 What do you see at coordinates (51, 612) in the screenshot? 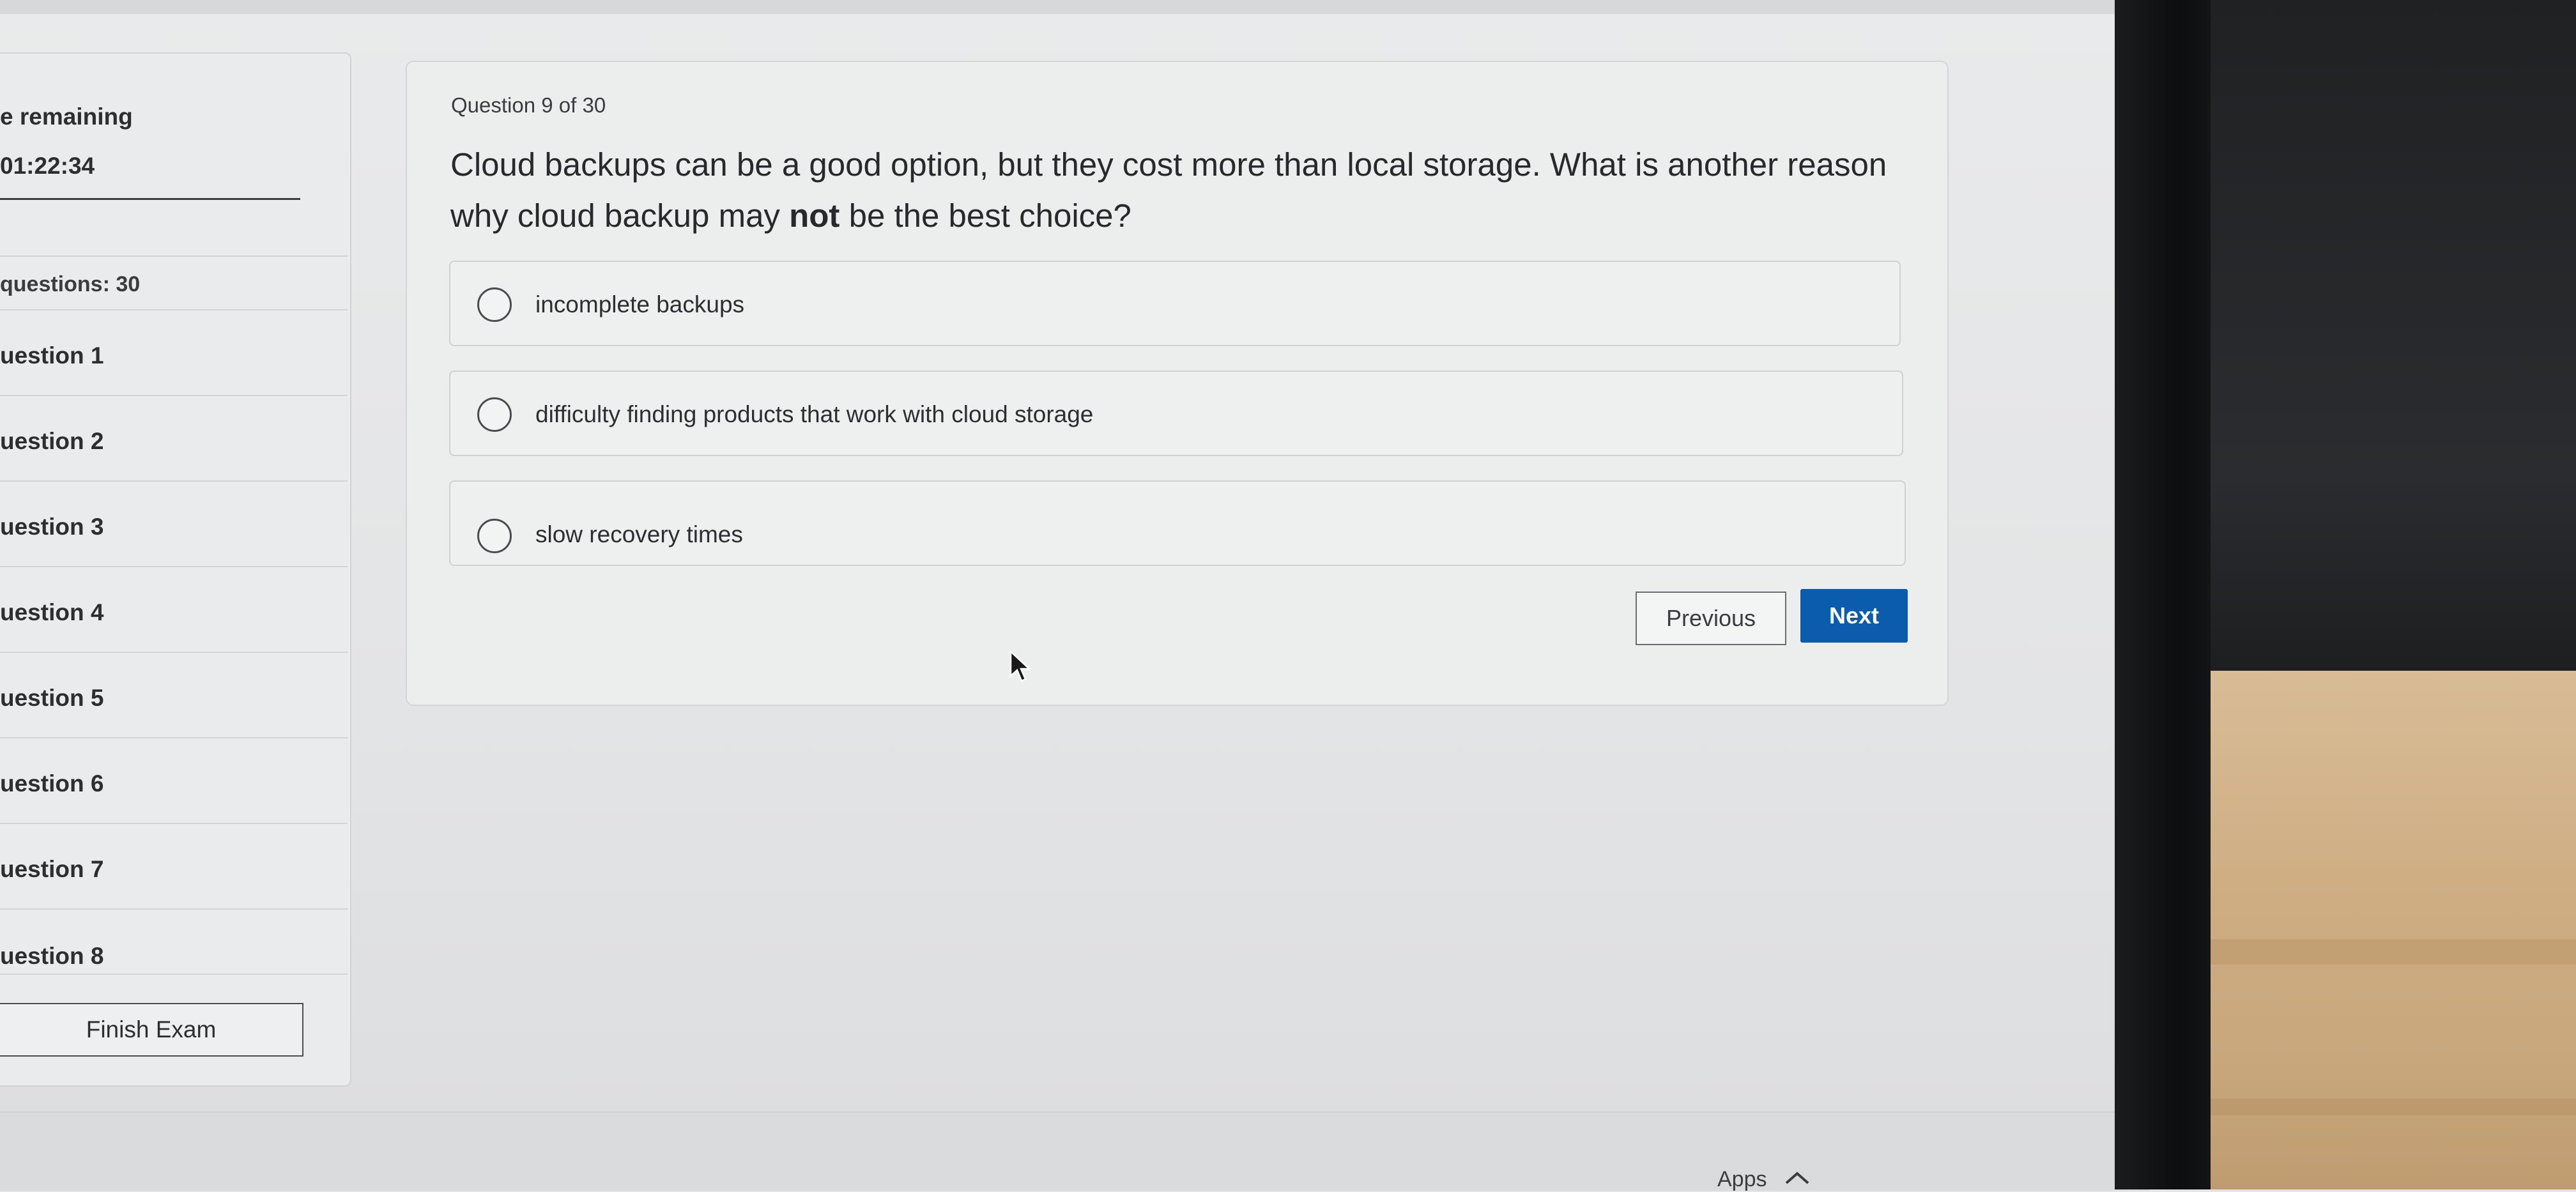
I see `sidebar-item-question-4: uestion 4` at bounding box center [51, 612].